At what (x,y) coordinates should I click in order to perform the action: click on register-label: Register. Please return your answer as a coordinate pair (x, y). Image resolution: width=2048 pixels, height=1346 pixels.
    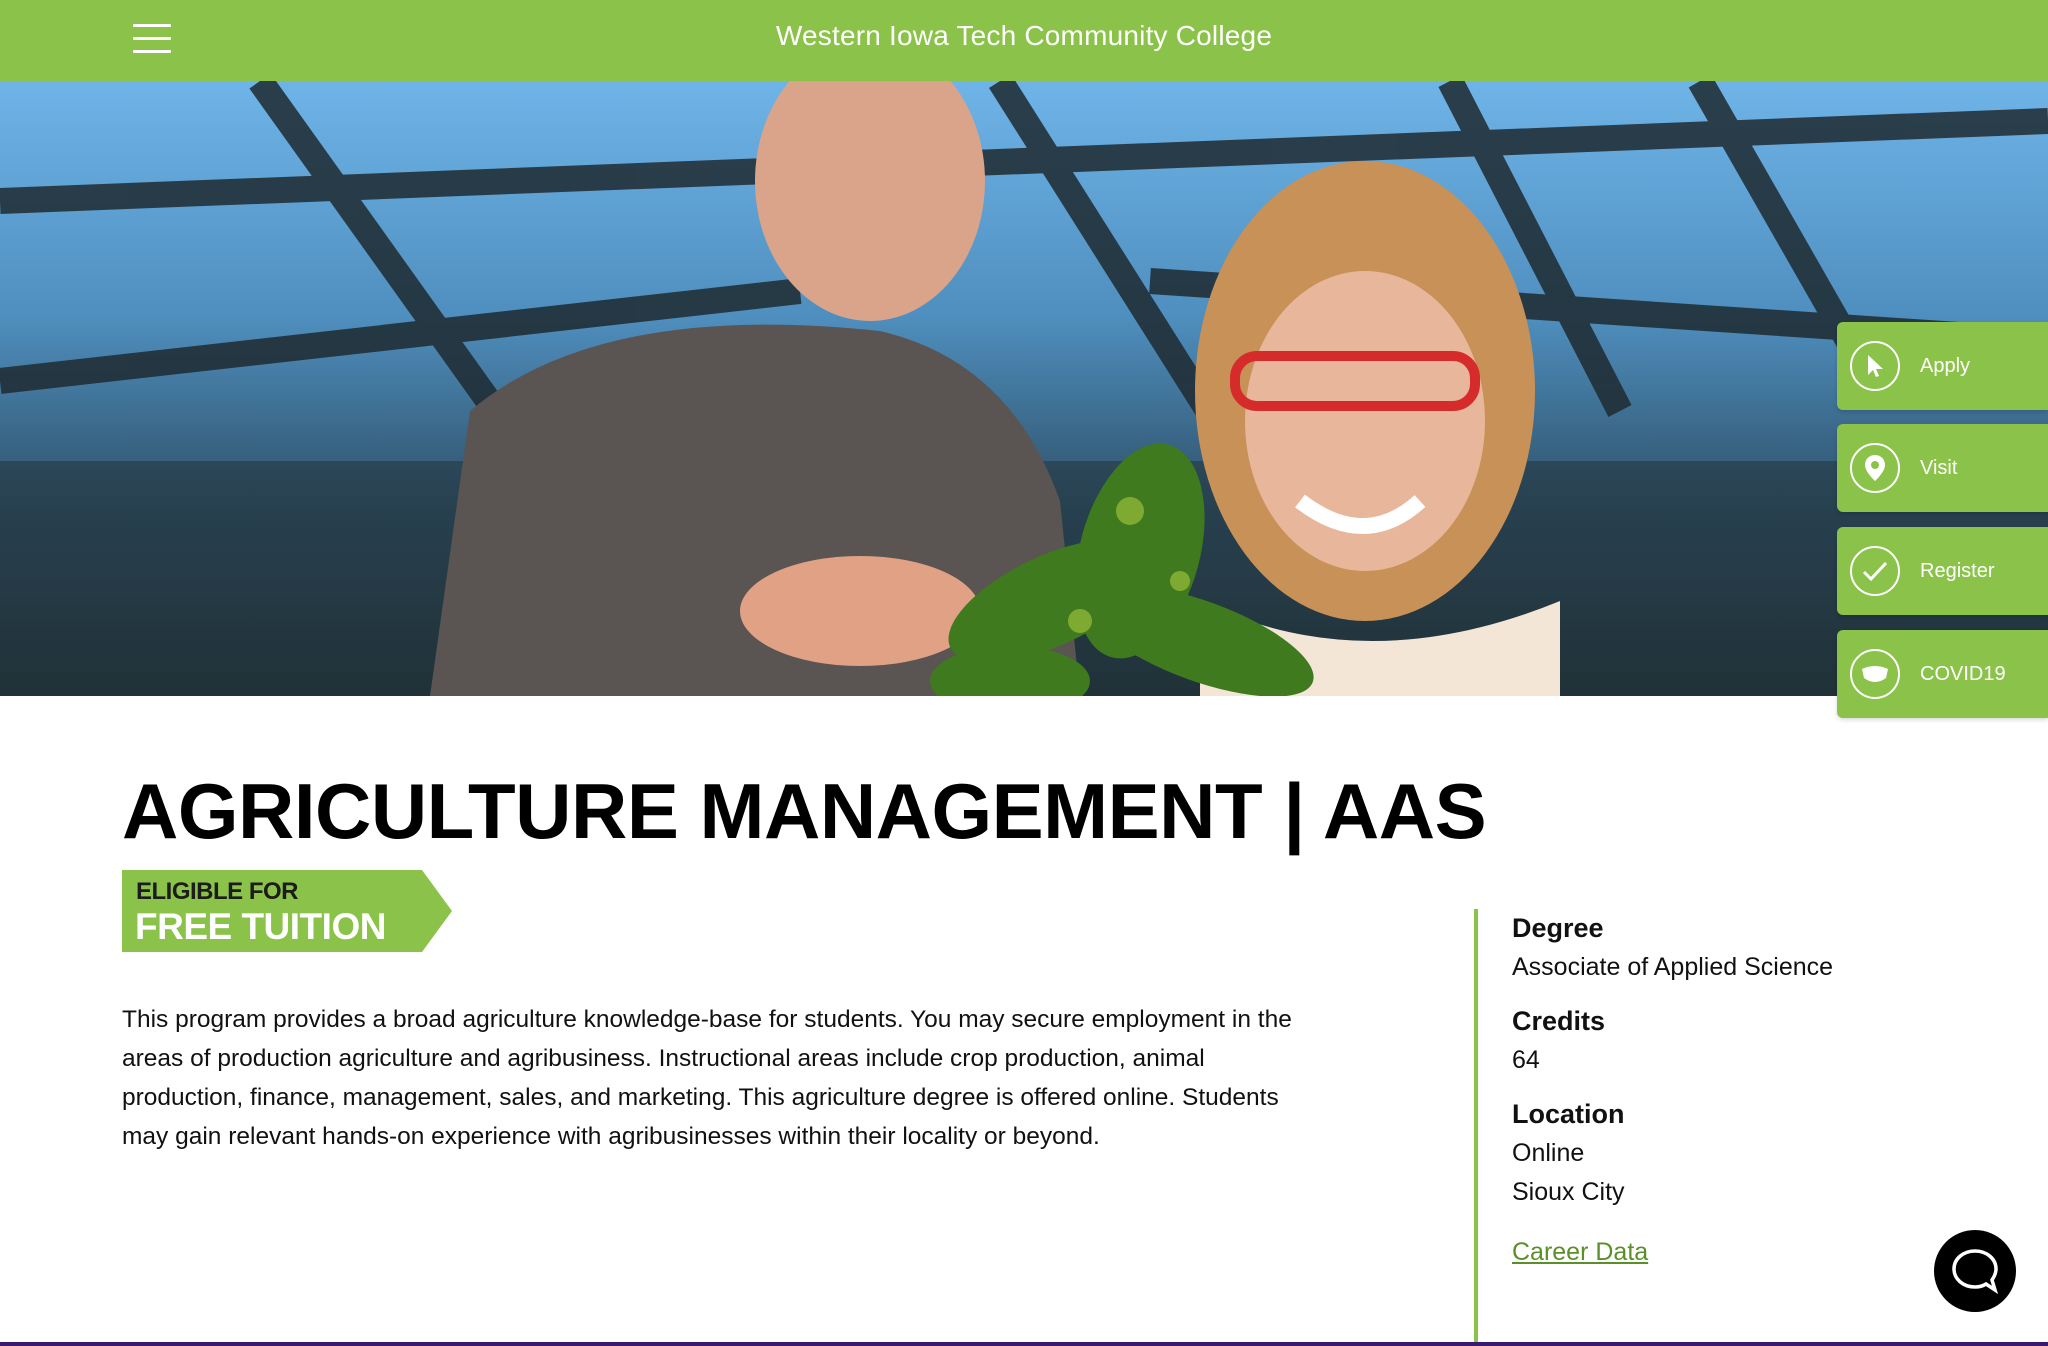
    Looking at the image, I should click on (1957, 570).